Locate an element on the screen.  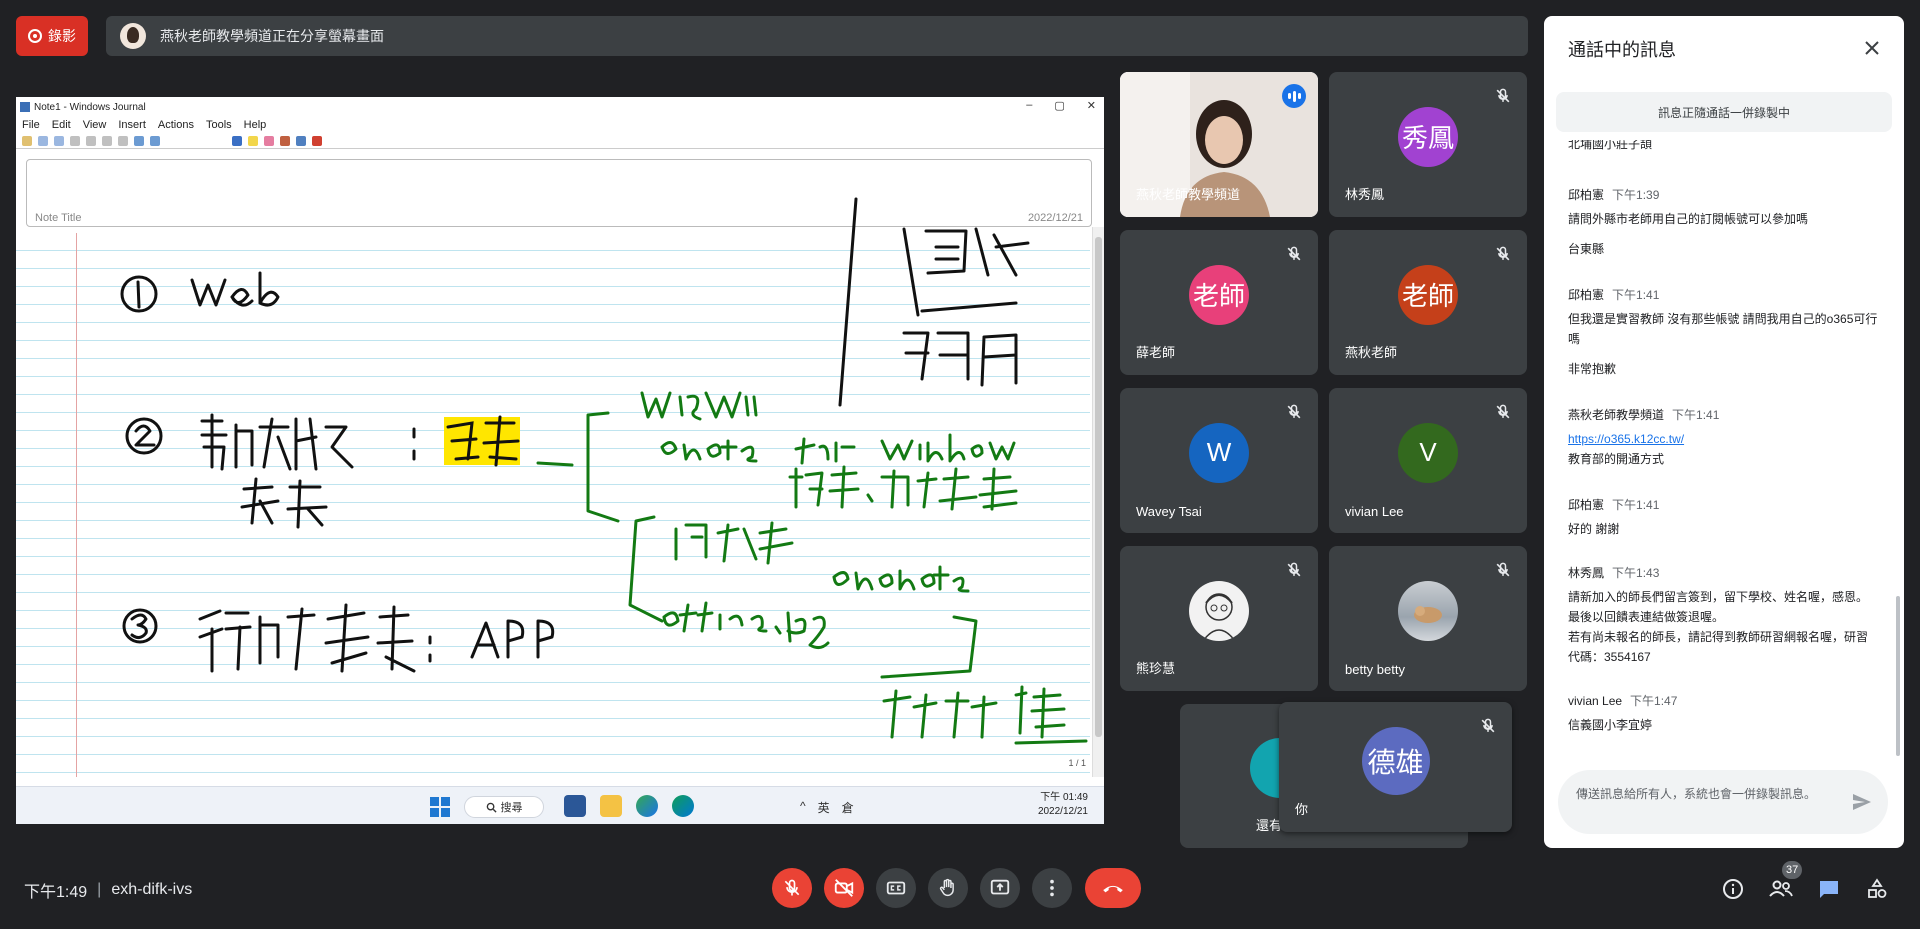
tray-overflow-icon: ^ is located at coordinates (803, 806).